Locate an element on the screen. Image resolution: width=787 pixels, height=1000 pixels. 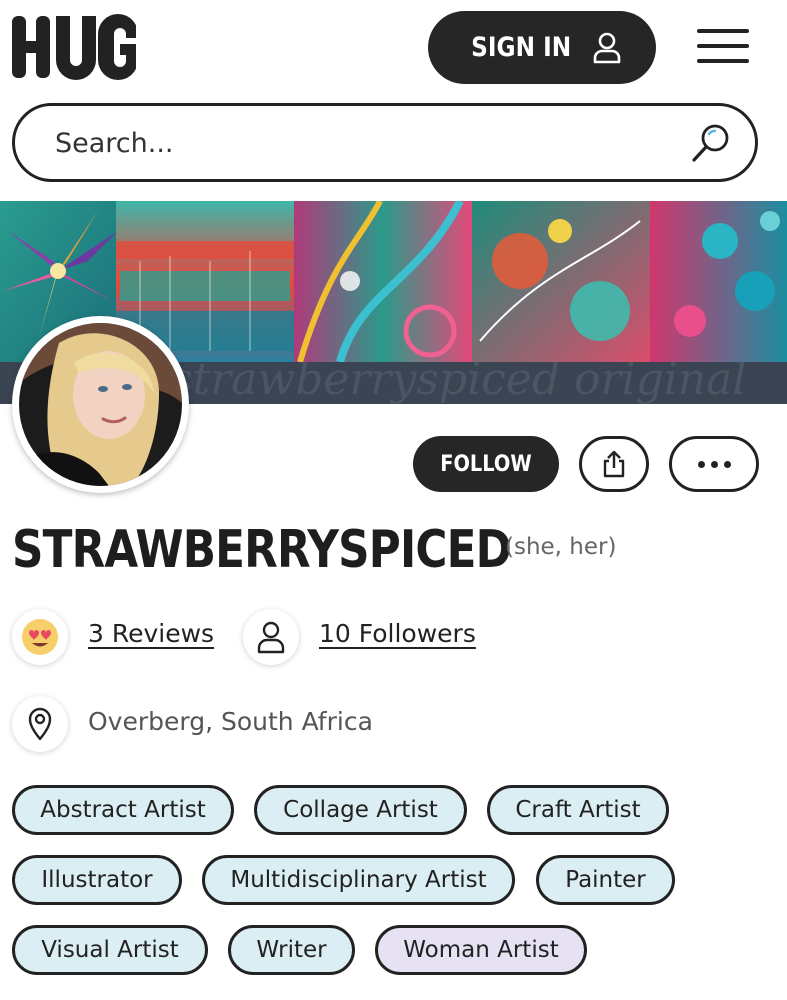
ellipsis-icon is located at coordinates (701, 464).